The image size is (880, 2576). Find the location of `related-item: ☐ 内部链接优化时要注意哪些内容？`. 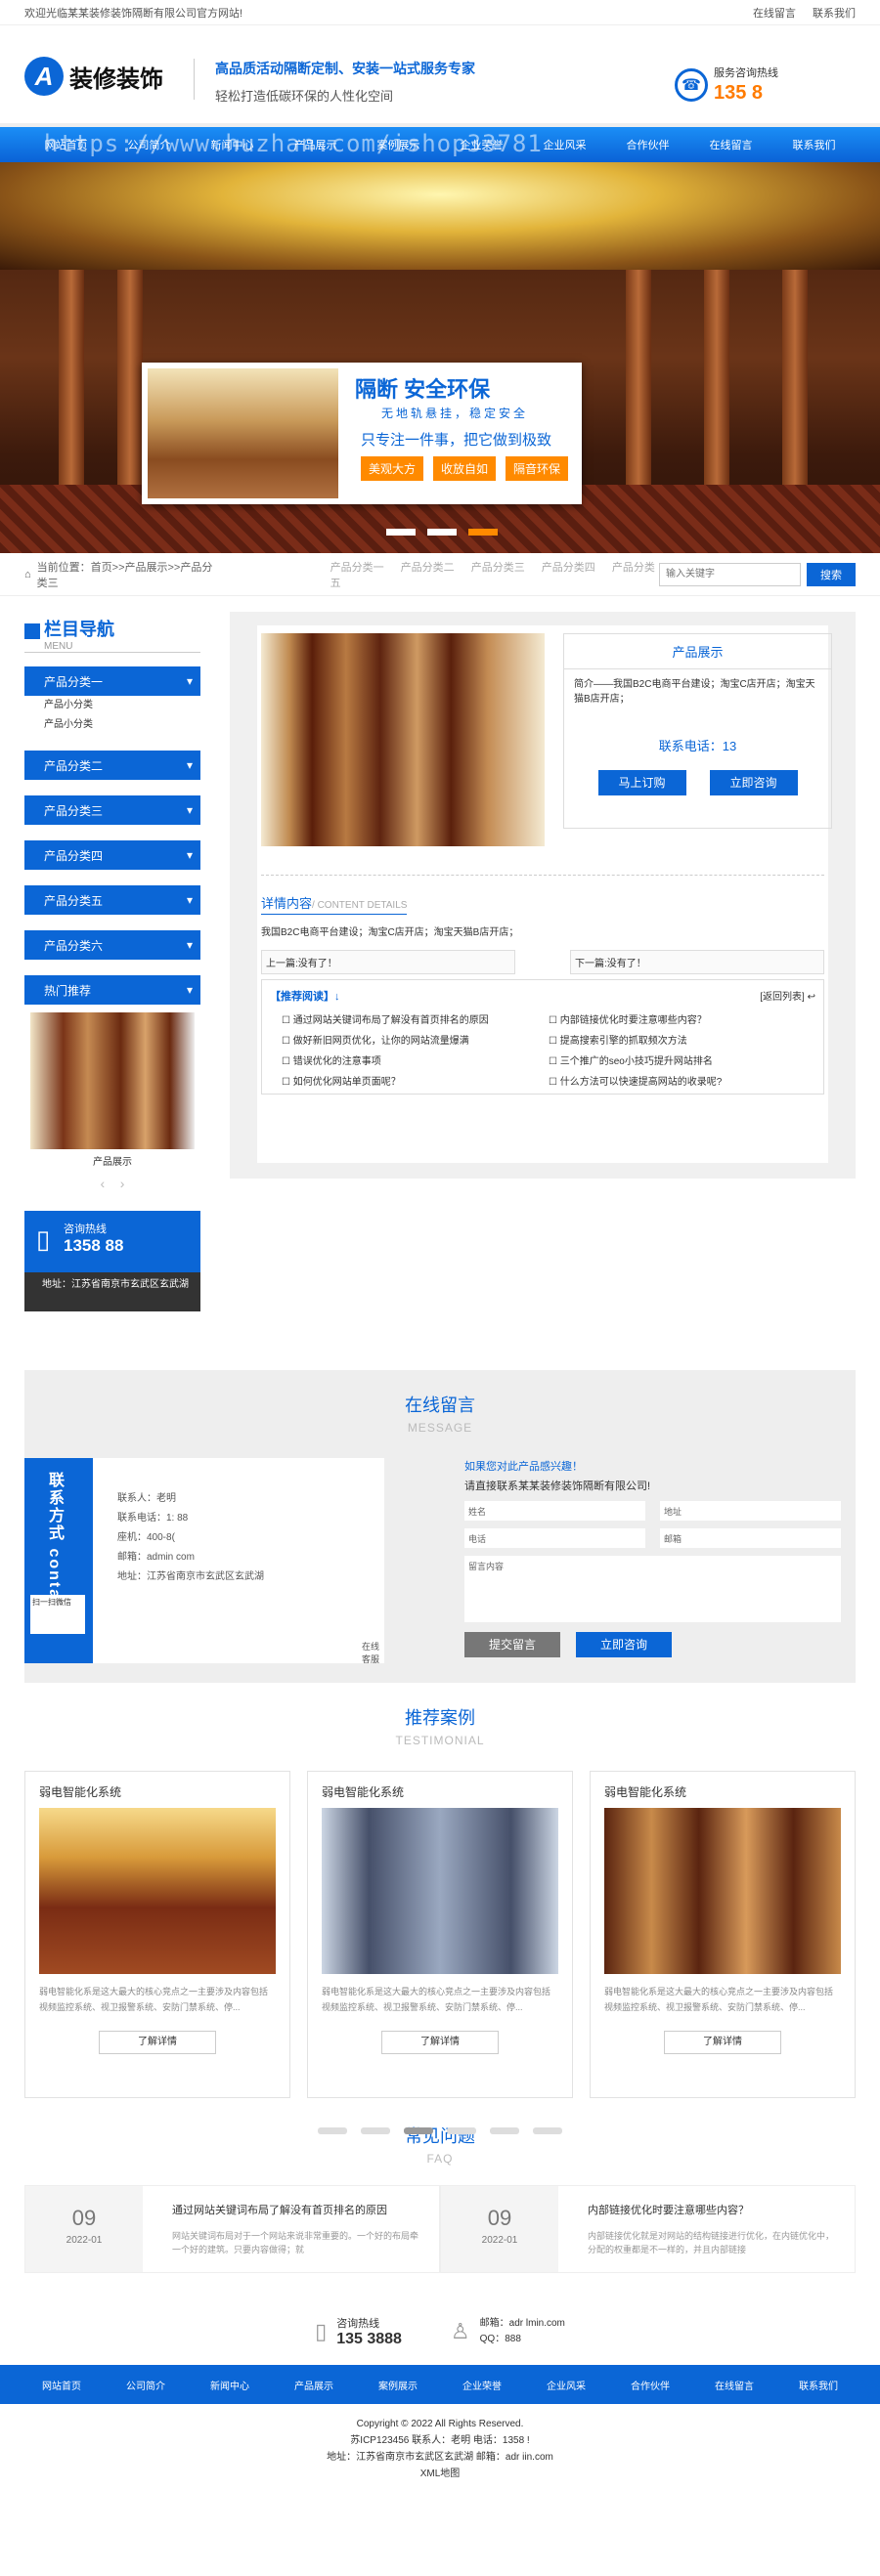

related-item: ☐ 内部链接优化时要注意哪些内容？ is located at coordinates (682, 1018).